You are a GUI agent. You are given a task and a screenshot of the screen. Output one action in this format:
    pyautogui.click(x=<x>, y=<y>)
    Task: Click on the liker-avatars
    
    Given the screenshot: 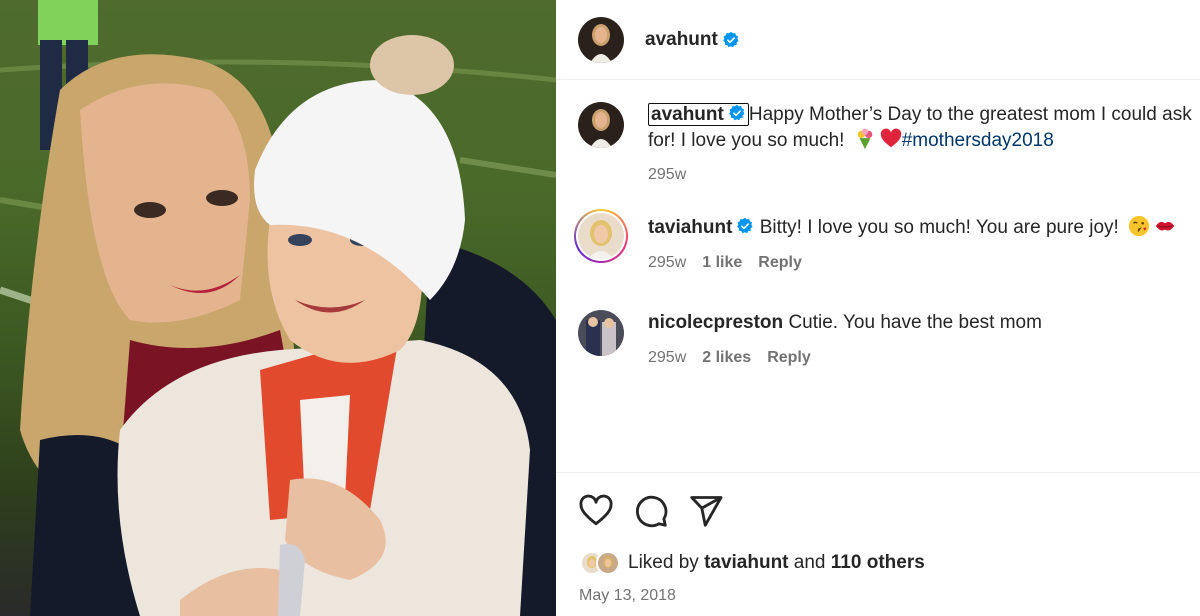 What is the action you would take?
    pyautogui.click(x=600, y=563)
    